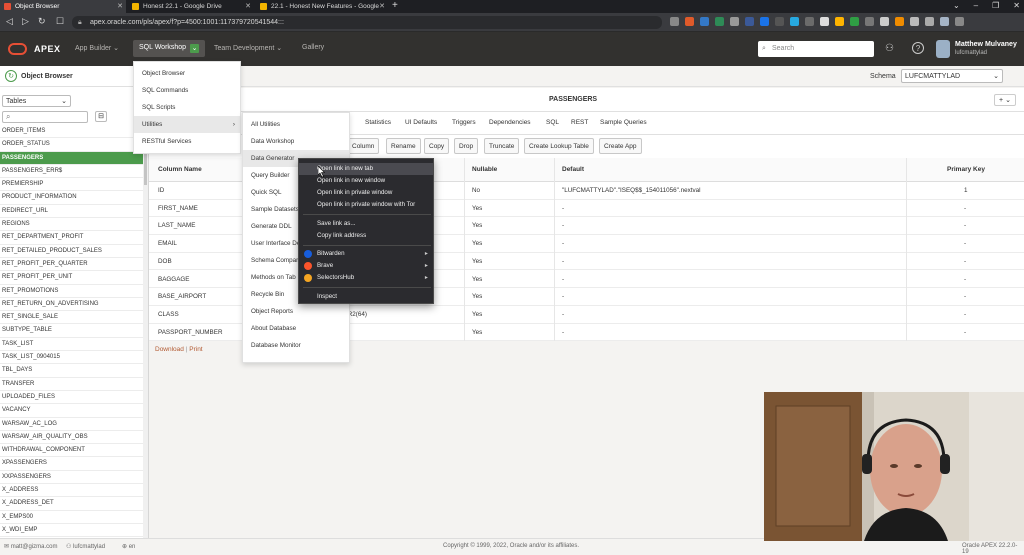 This screenshot has height=555, width=1024. What do you see at coordinates (466, 146) in the screenshot?
I see `drop-button: Drop` at bounding box center [466, 146].